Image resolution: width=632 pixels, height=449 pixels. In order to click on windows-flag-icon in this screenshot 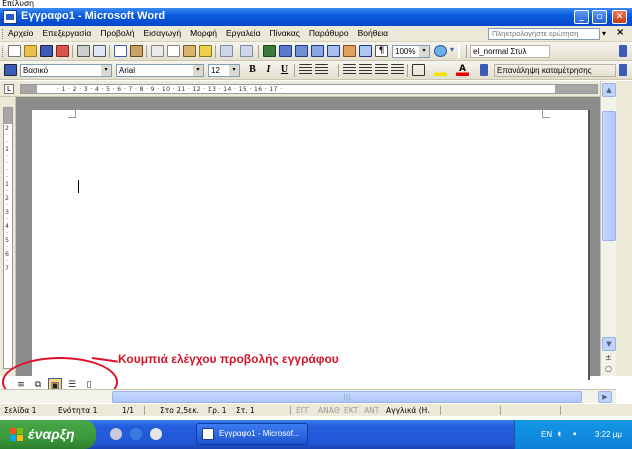, I will do `click(16, 434)`.